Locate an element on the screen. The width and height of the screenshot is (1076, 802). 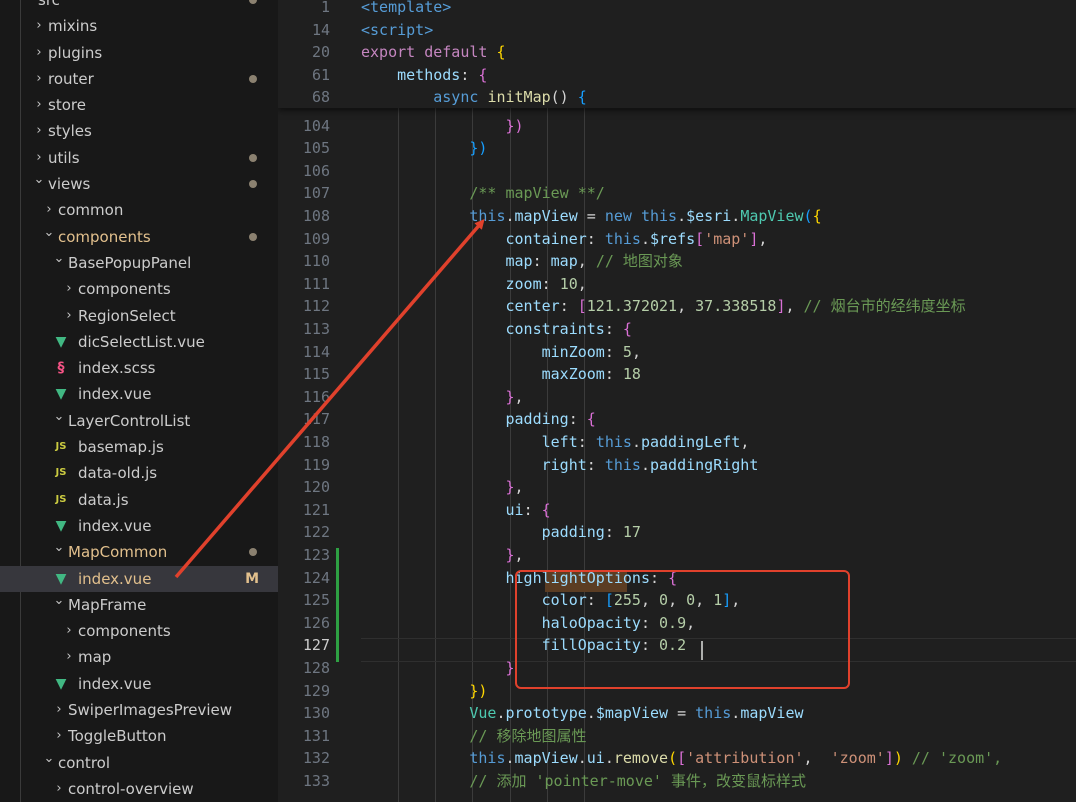
folder-styles: › styles is located at coordinates (139, 131).